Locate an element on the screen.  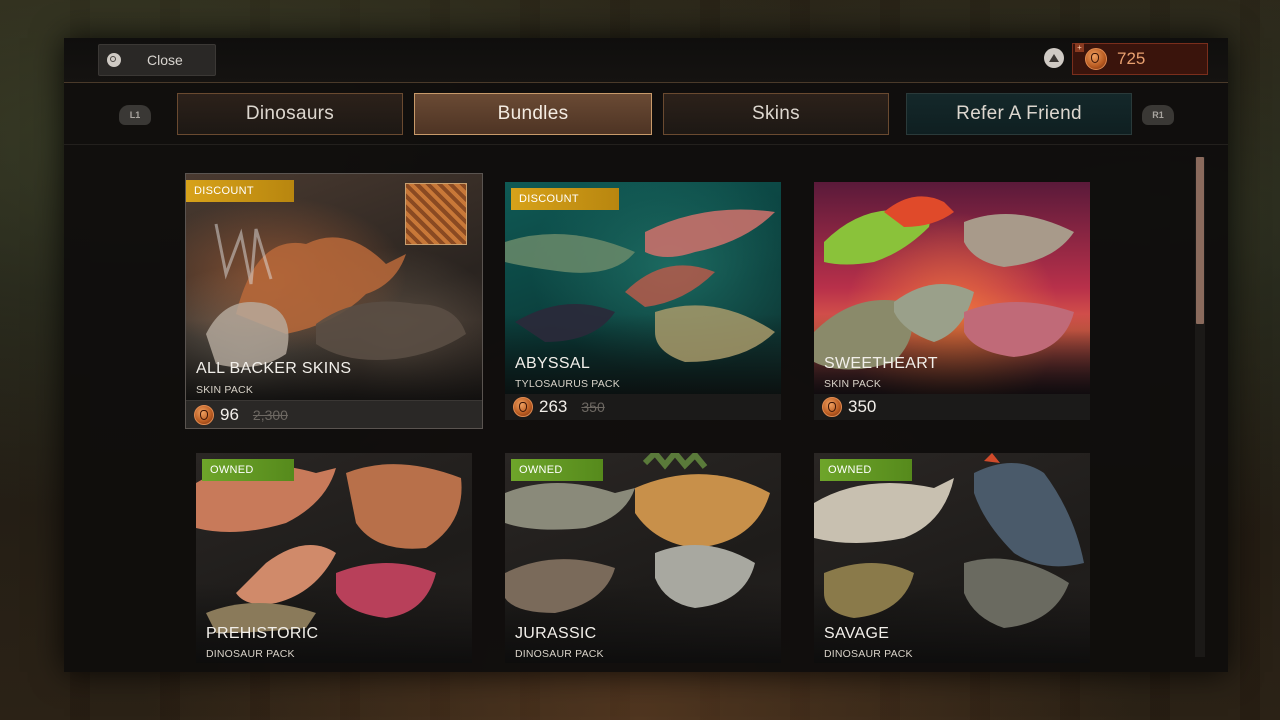
price-row: 96 2,300 is located at coordinates (334, 414).